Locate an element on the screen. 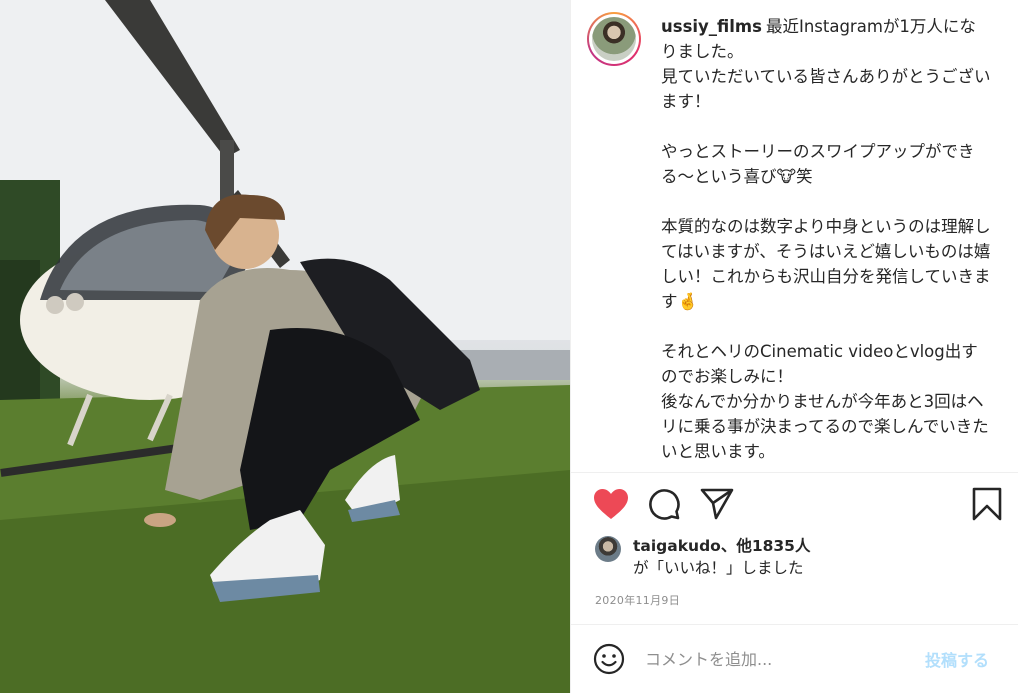 This screenshot has width=1018, height=693. likes-summary: taigakudo、他1835人 が「いいね！」しました is located at coordinates (795, 557).